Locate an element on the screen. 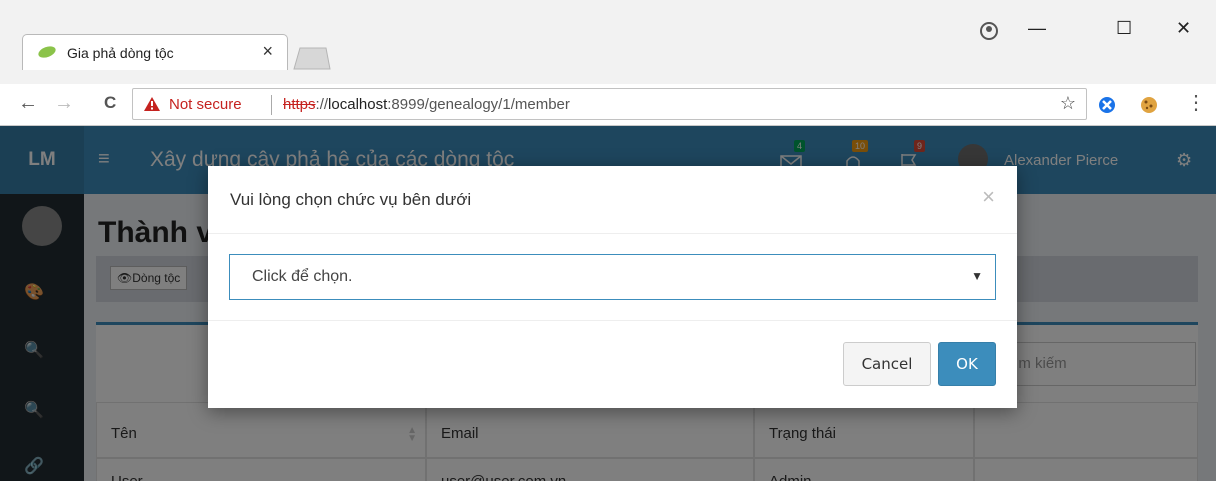 The image size is (1216, 481). browser-tab: Gia phả dòng tộc × is located at coordinates (155, 52).